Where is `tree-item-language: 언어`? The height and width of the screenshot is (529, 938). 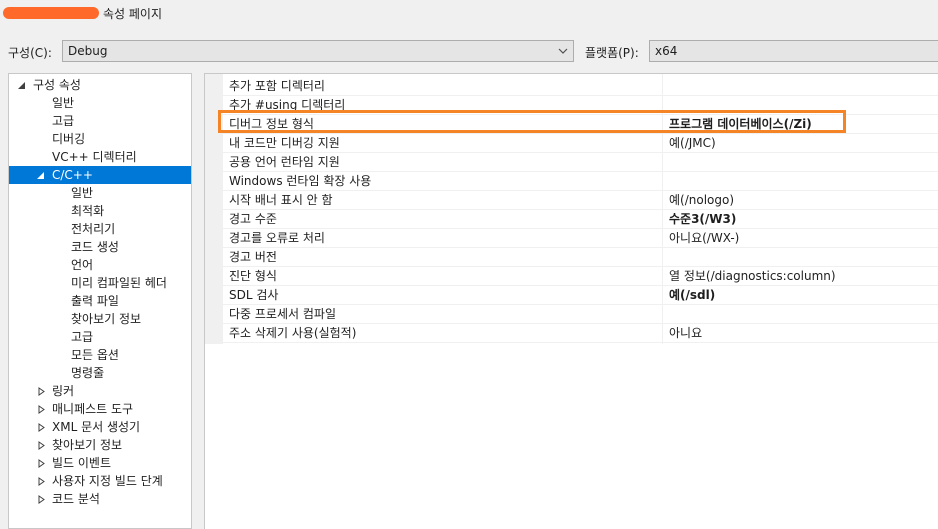
tree-item-language: 언어 is located at coordinates (82, 265).